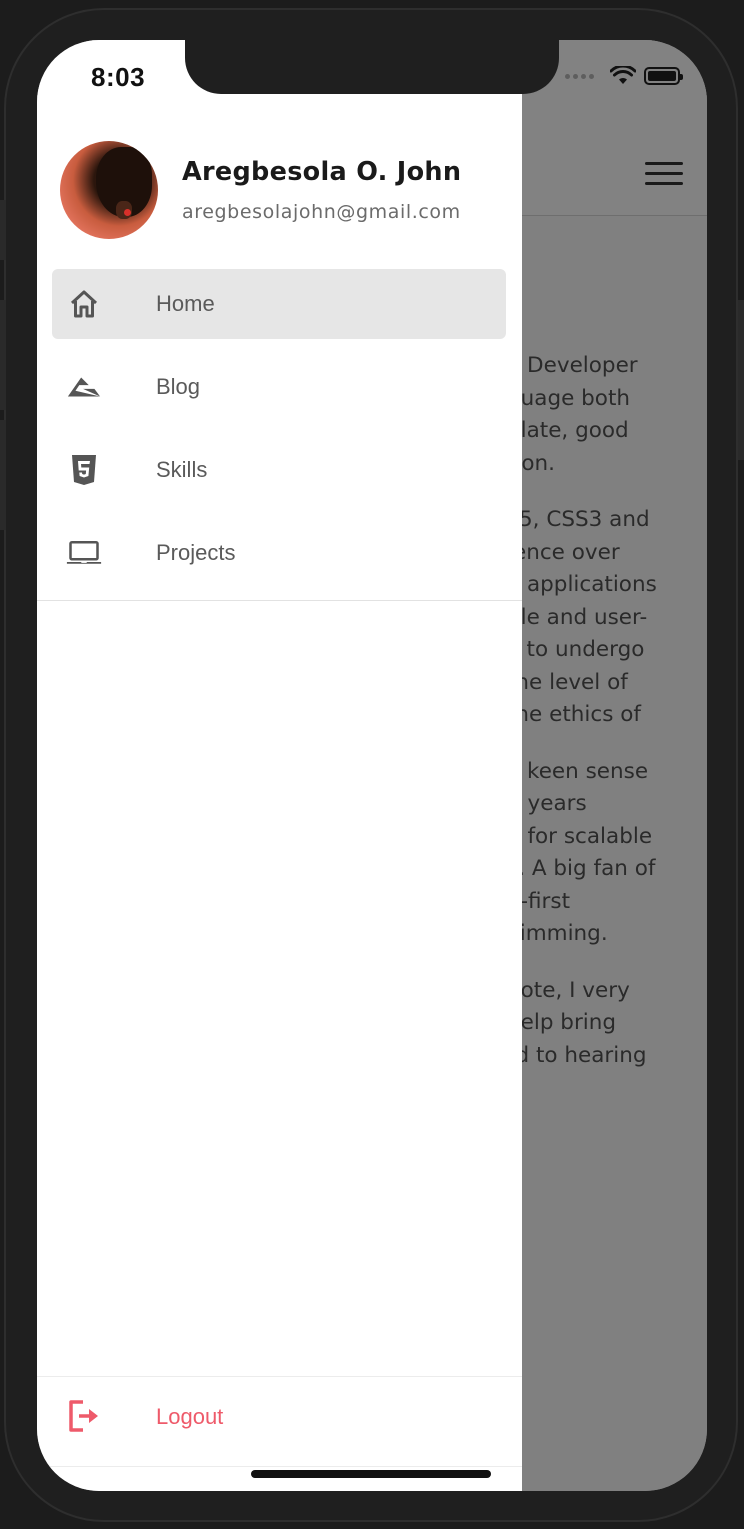 This screenshot has height=1529, width=744. Describe the element at coordinates (182, 469) in the screenshot. I see `menu-item-label: Skills` at that location.